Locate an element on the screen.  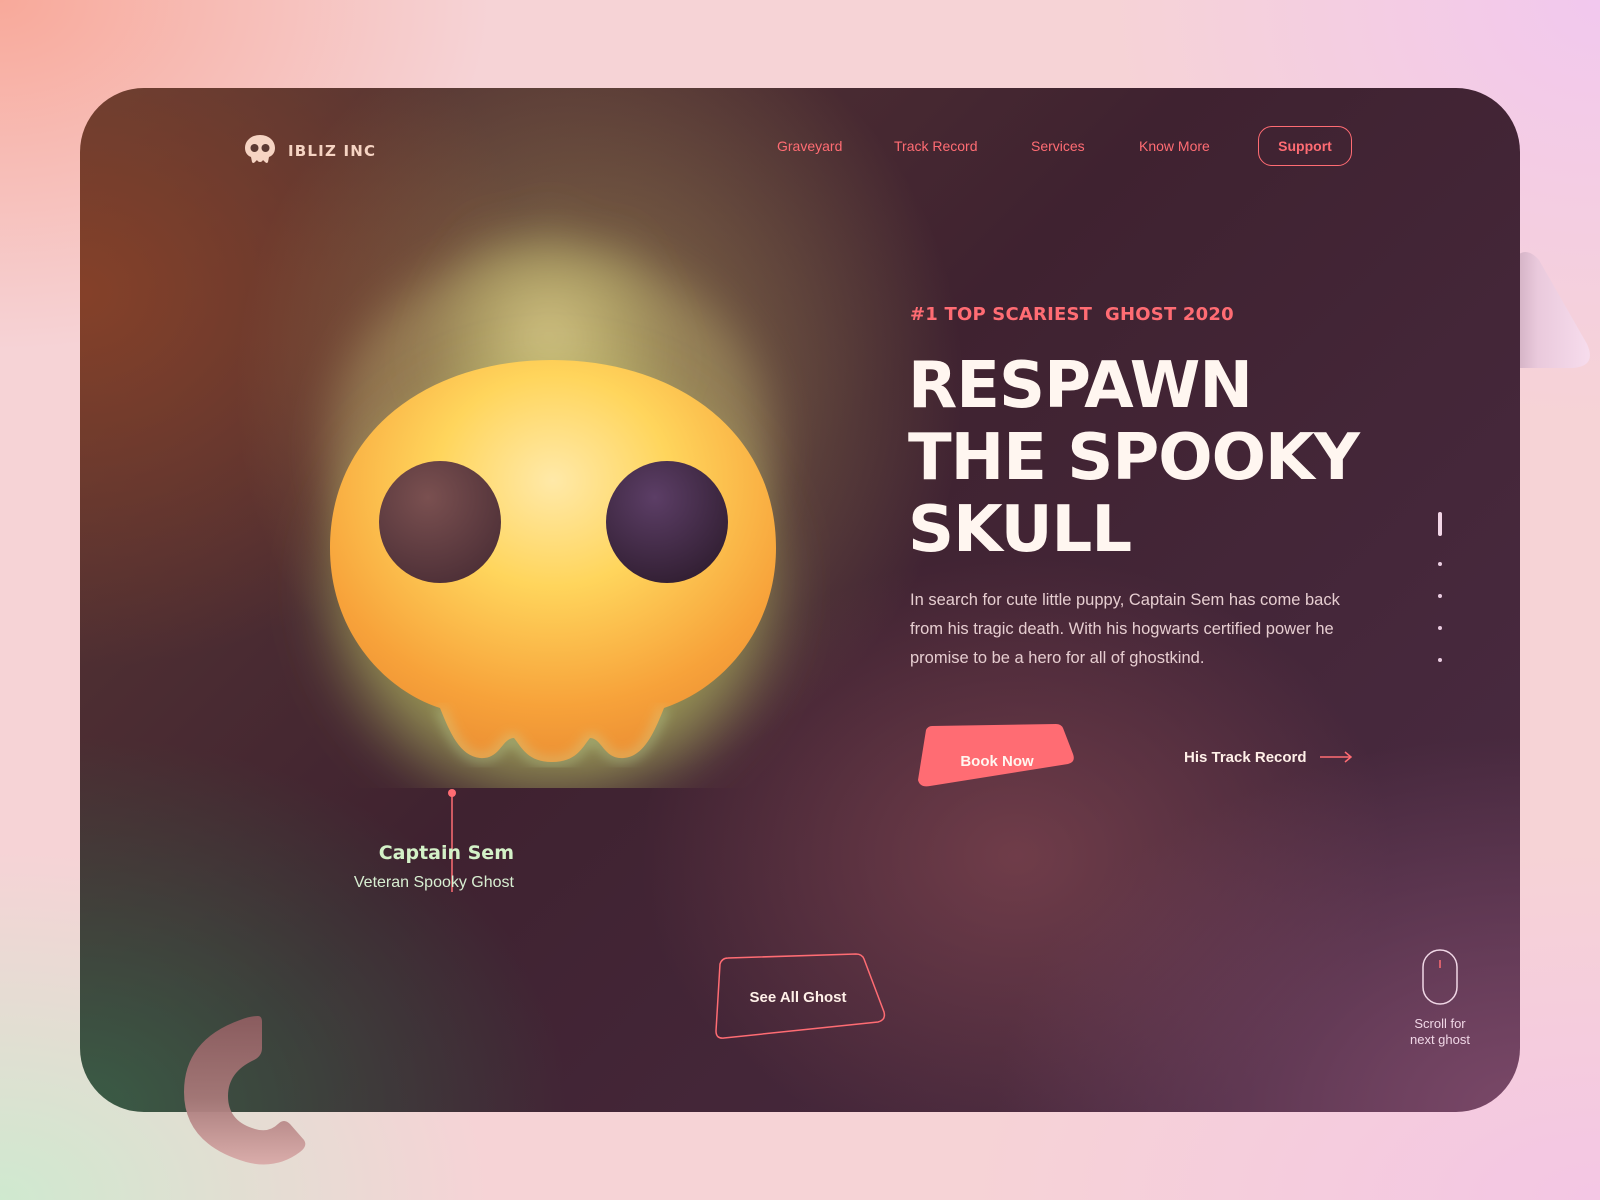
headline-line: RESPAWN is located at coordinates (1080, 386).